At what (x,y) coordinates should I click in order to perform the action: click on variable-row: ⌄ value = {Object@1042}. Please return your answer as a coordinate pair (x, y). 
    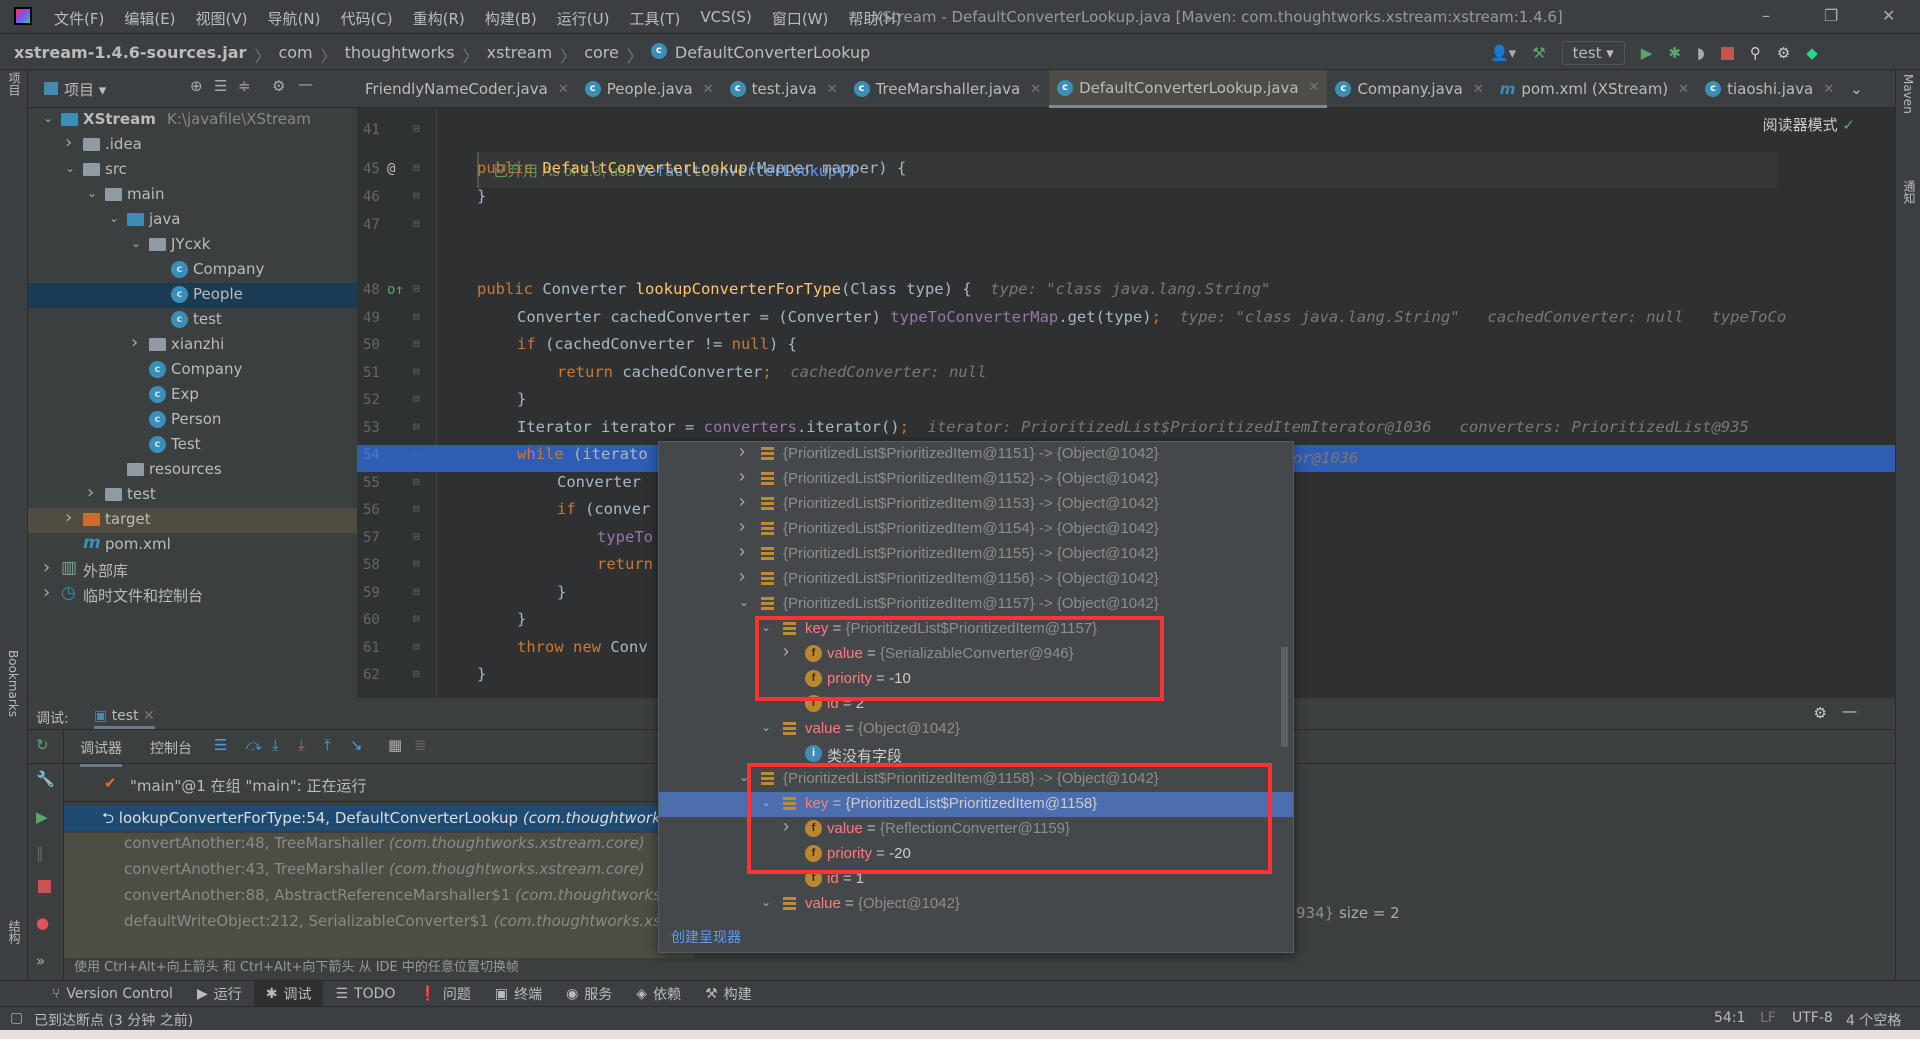
    Looking at the image, I should click on (976, 729).